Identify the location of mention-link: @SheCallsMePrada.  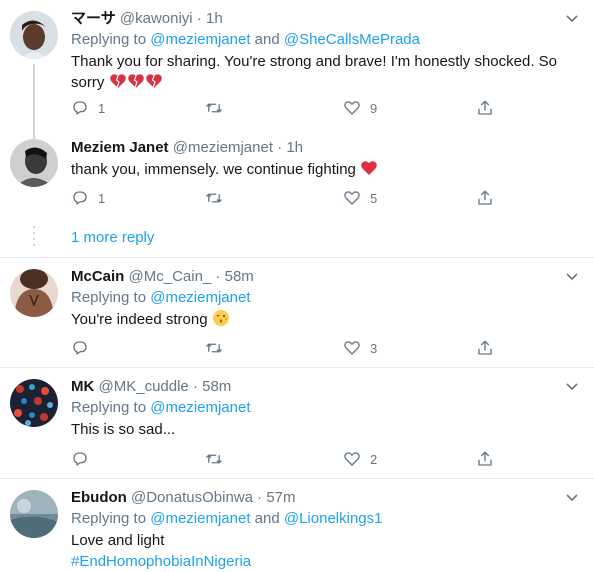
(352, 39).